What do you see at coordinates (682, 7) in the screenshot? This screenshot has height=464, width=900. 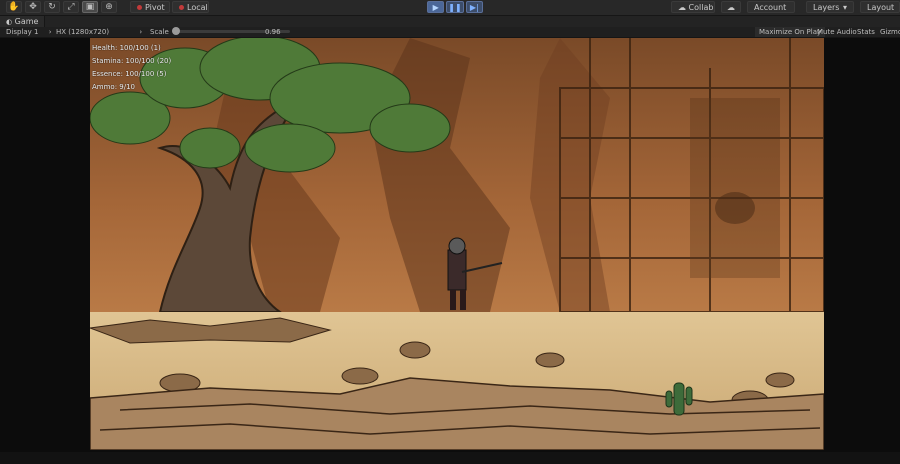 I see `cloud-check-icon: ☁` at bounding box center [682, 7].